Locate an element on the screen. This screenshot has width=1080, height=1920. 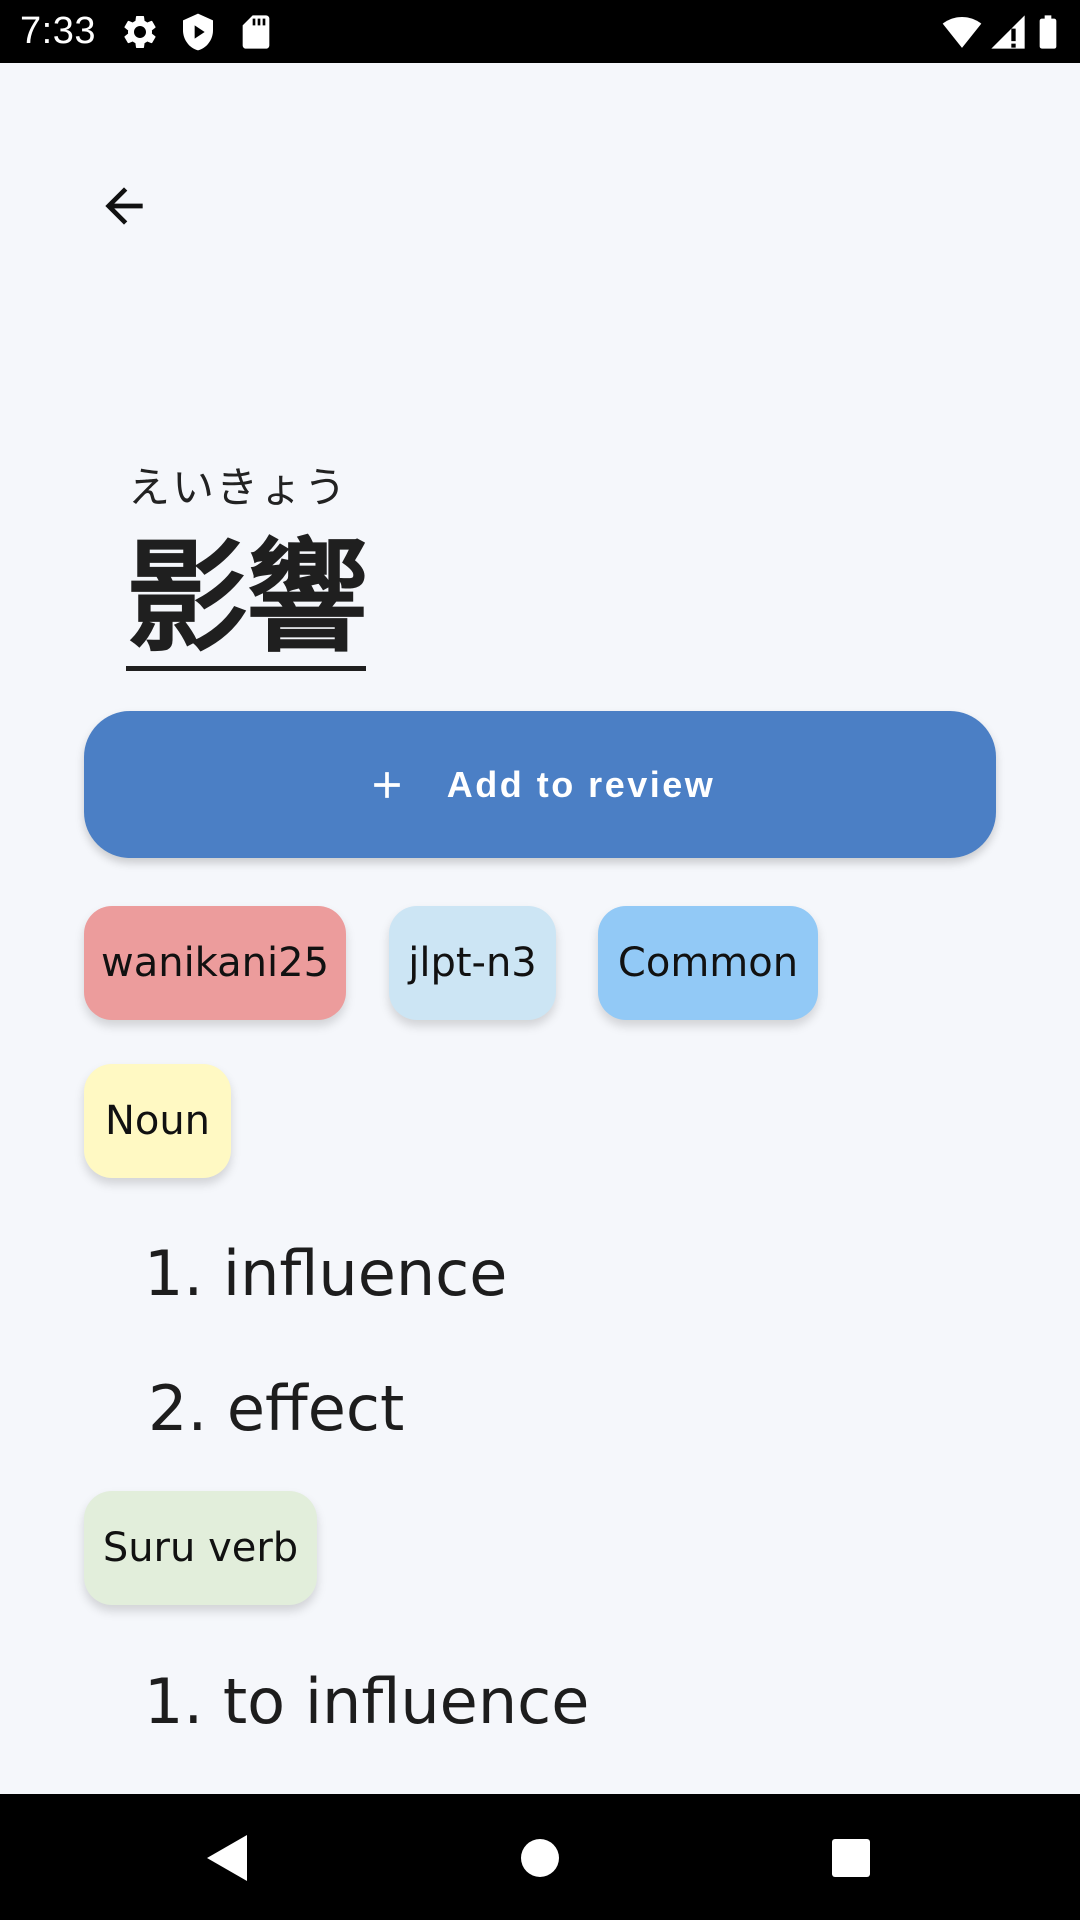
part-of-speech-label: Suru verb is located at coordinates (200, 1548).